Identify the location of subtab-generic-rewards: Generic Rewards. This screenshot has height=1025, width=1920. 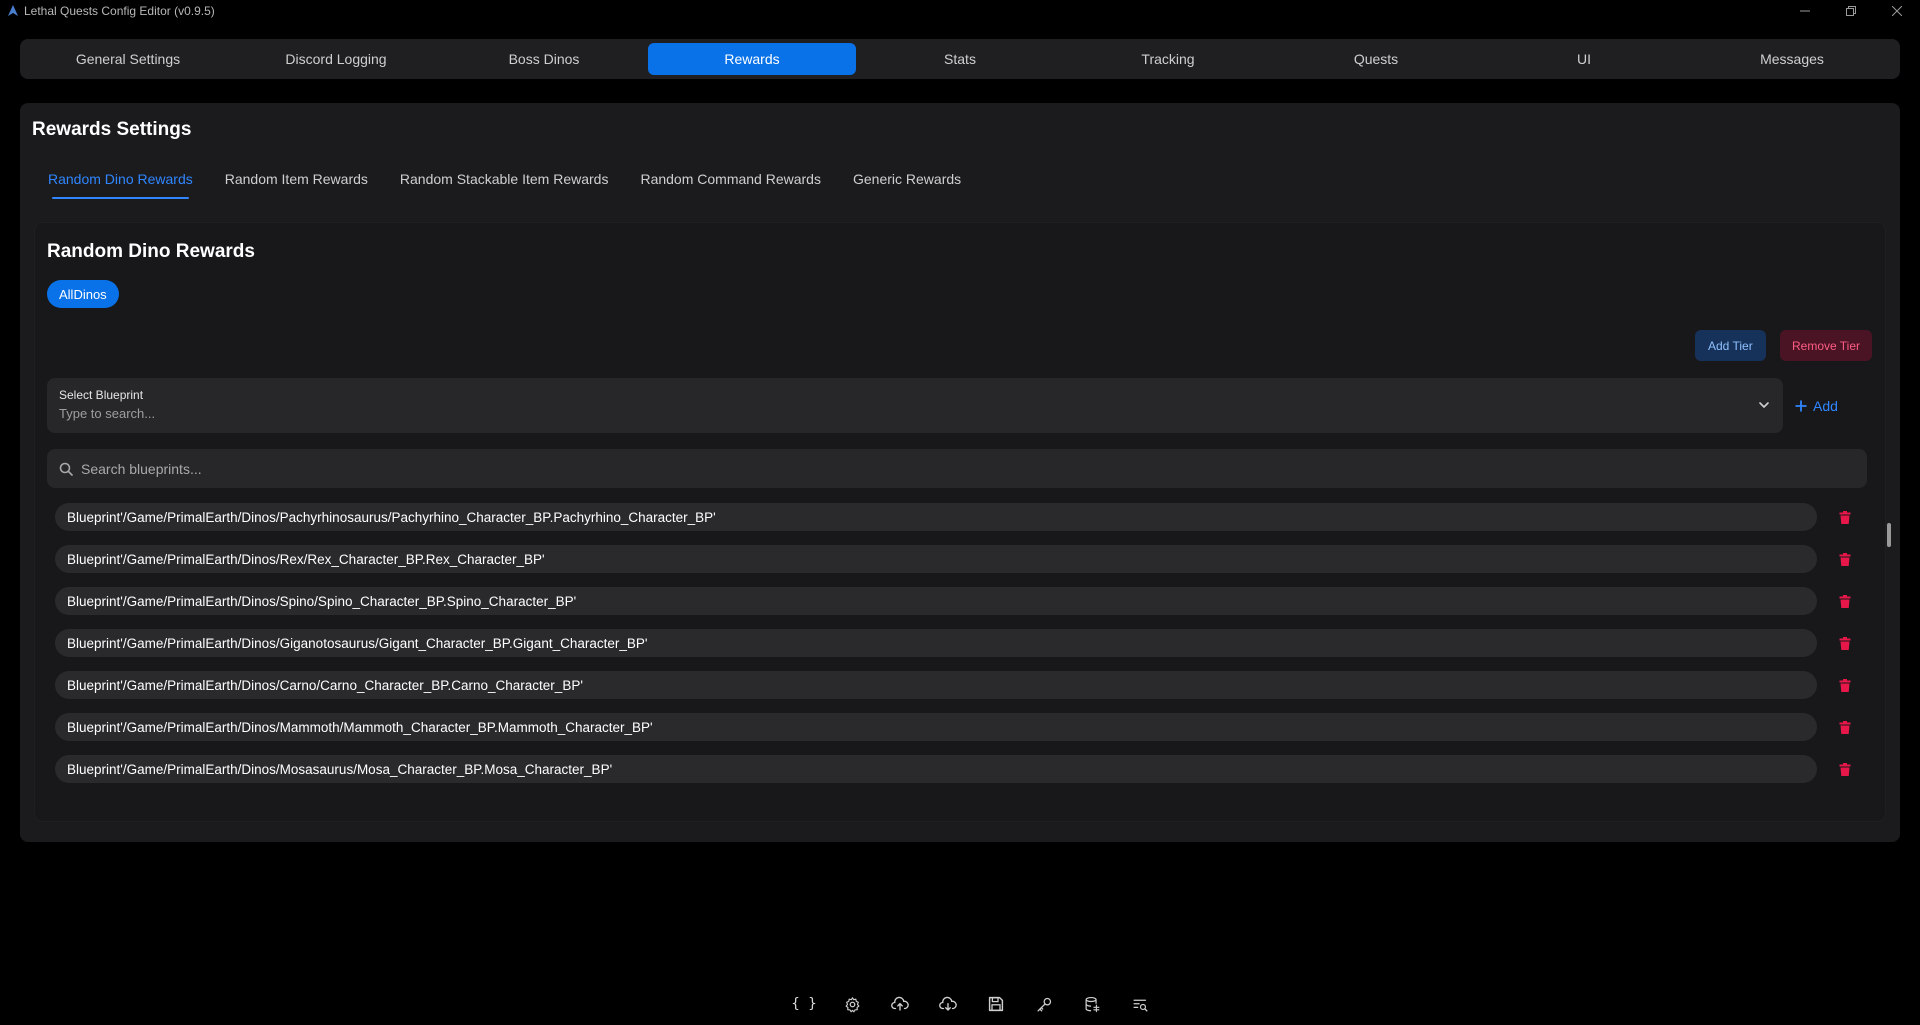
(907, 184).